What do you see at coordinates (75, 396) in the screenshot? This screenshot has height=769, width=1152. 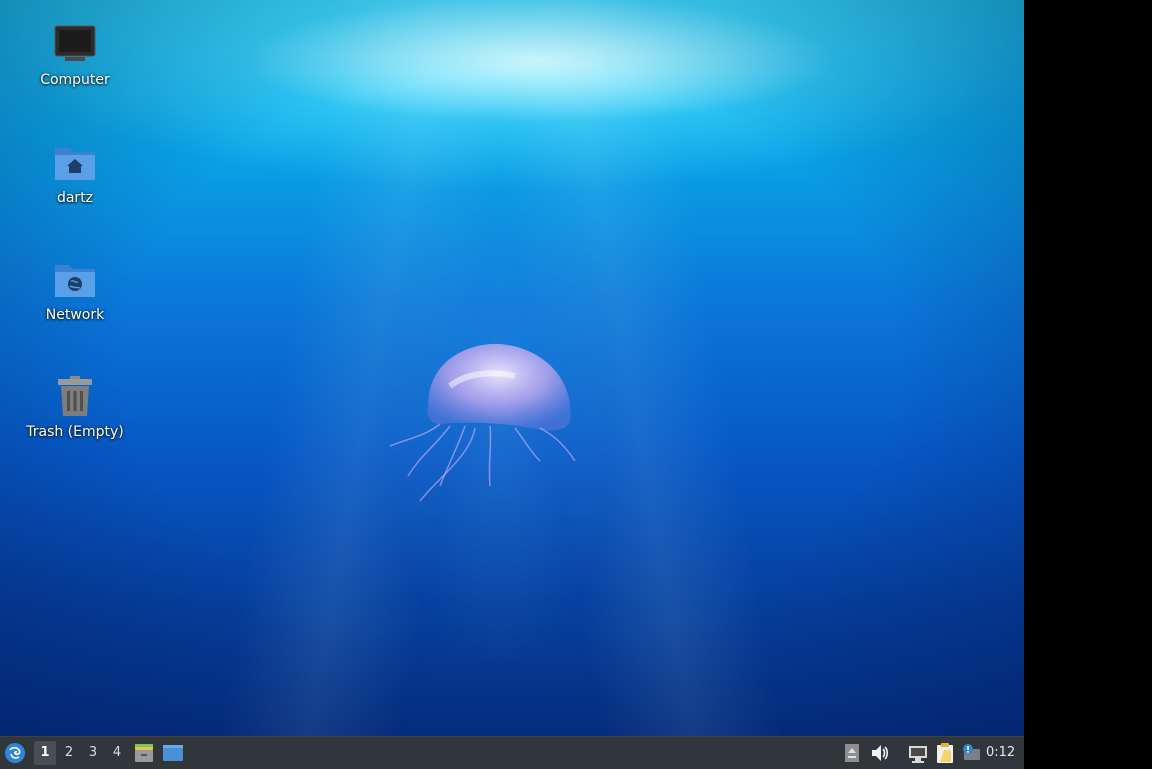 I see `trash-icon` at bounding box center [75, 396].